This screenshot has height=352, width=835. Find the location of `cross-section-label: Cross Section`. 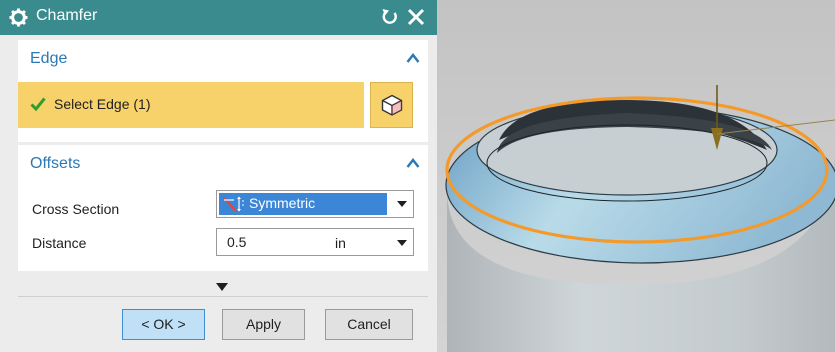

cross-section-label: Cross Section is located at coordinates (76, 209).